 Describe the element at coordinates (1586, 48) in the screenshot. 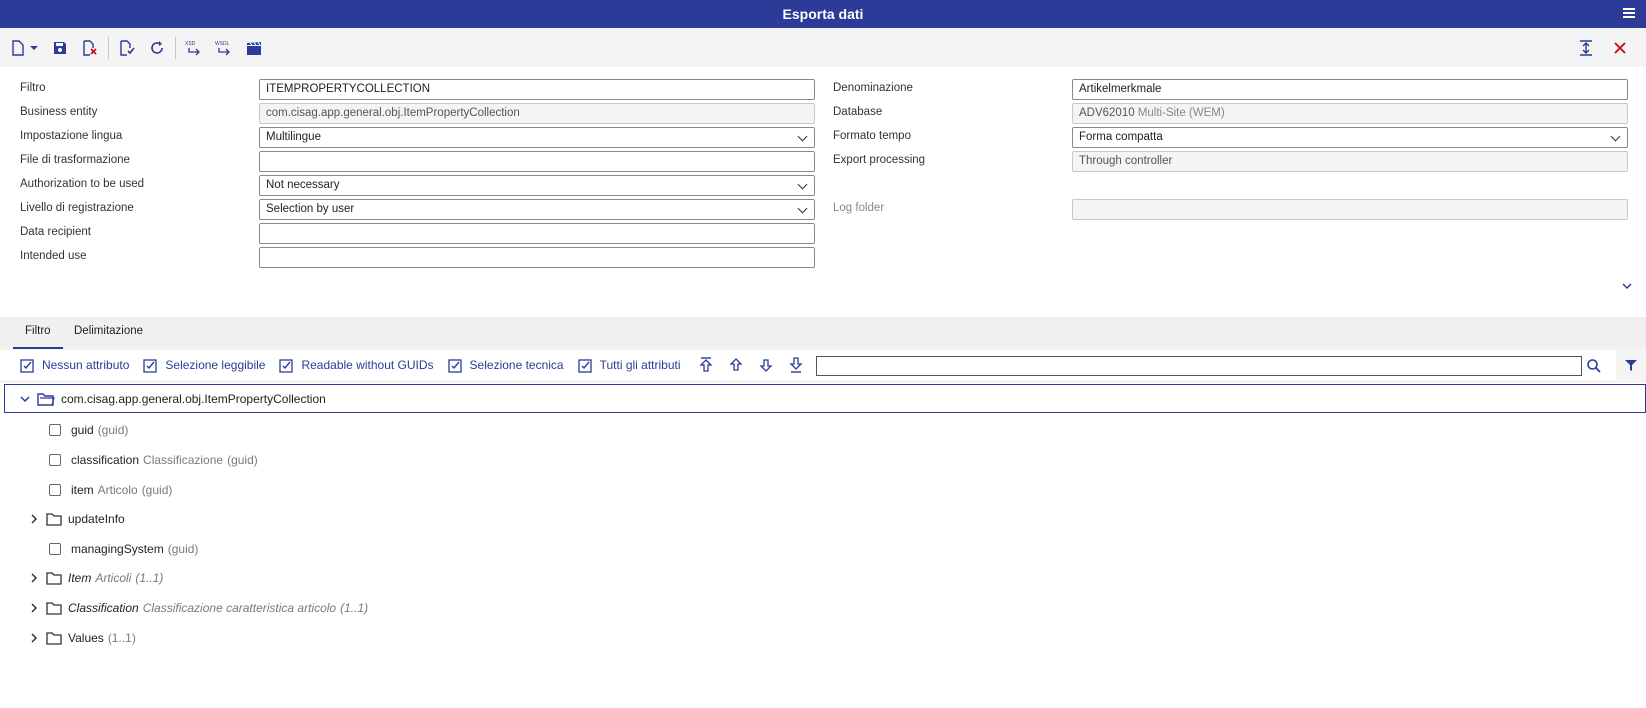

I see `fit-height-button` at that location.